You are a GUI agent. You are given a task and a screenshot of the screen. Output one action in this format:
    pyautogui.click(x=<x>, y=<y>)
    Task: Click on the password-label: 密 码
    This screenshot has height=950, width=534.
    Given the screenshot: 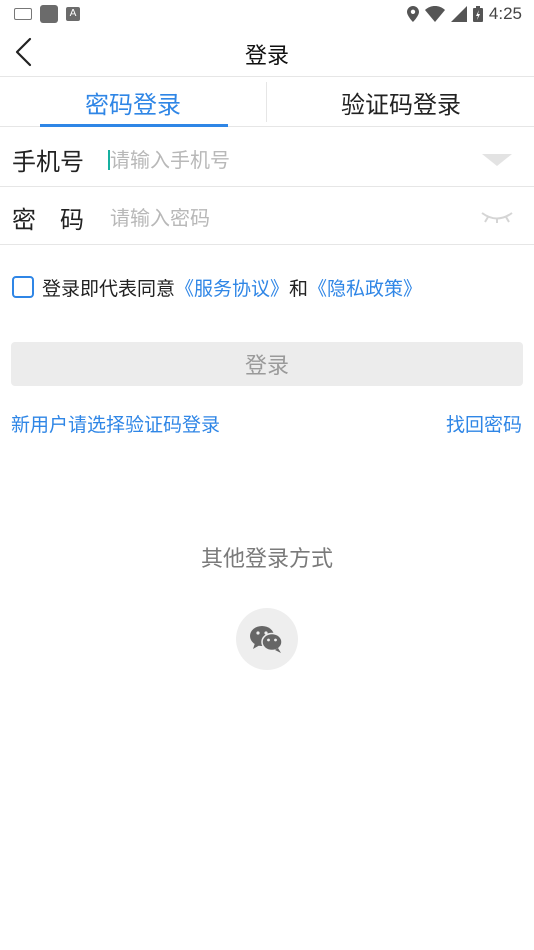 What is the action you would take?
    pyautogui.click(x=48, y=220)
    